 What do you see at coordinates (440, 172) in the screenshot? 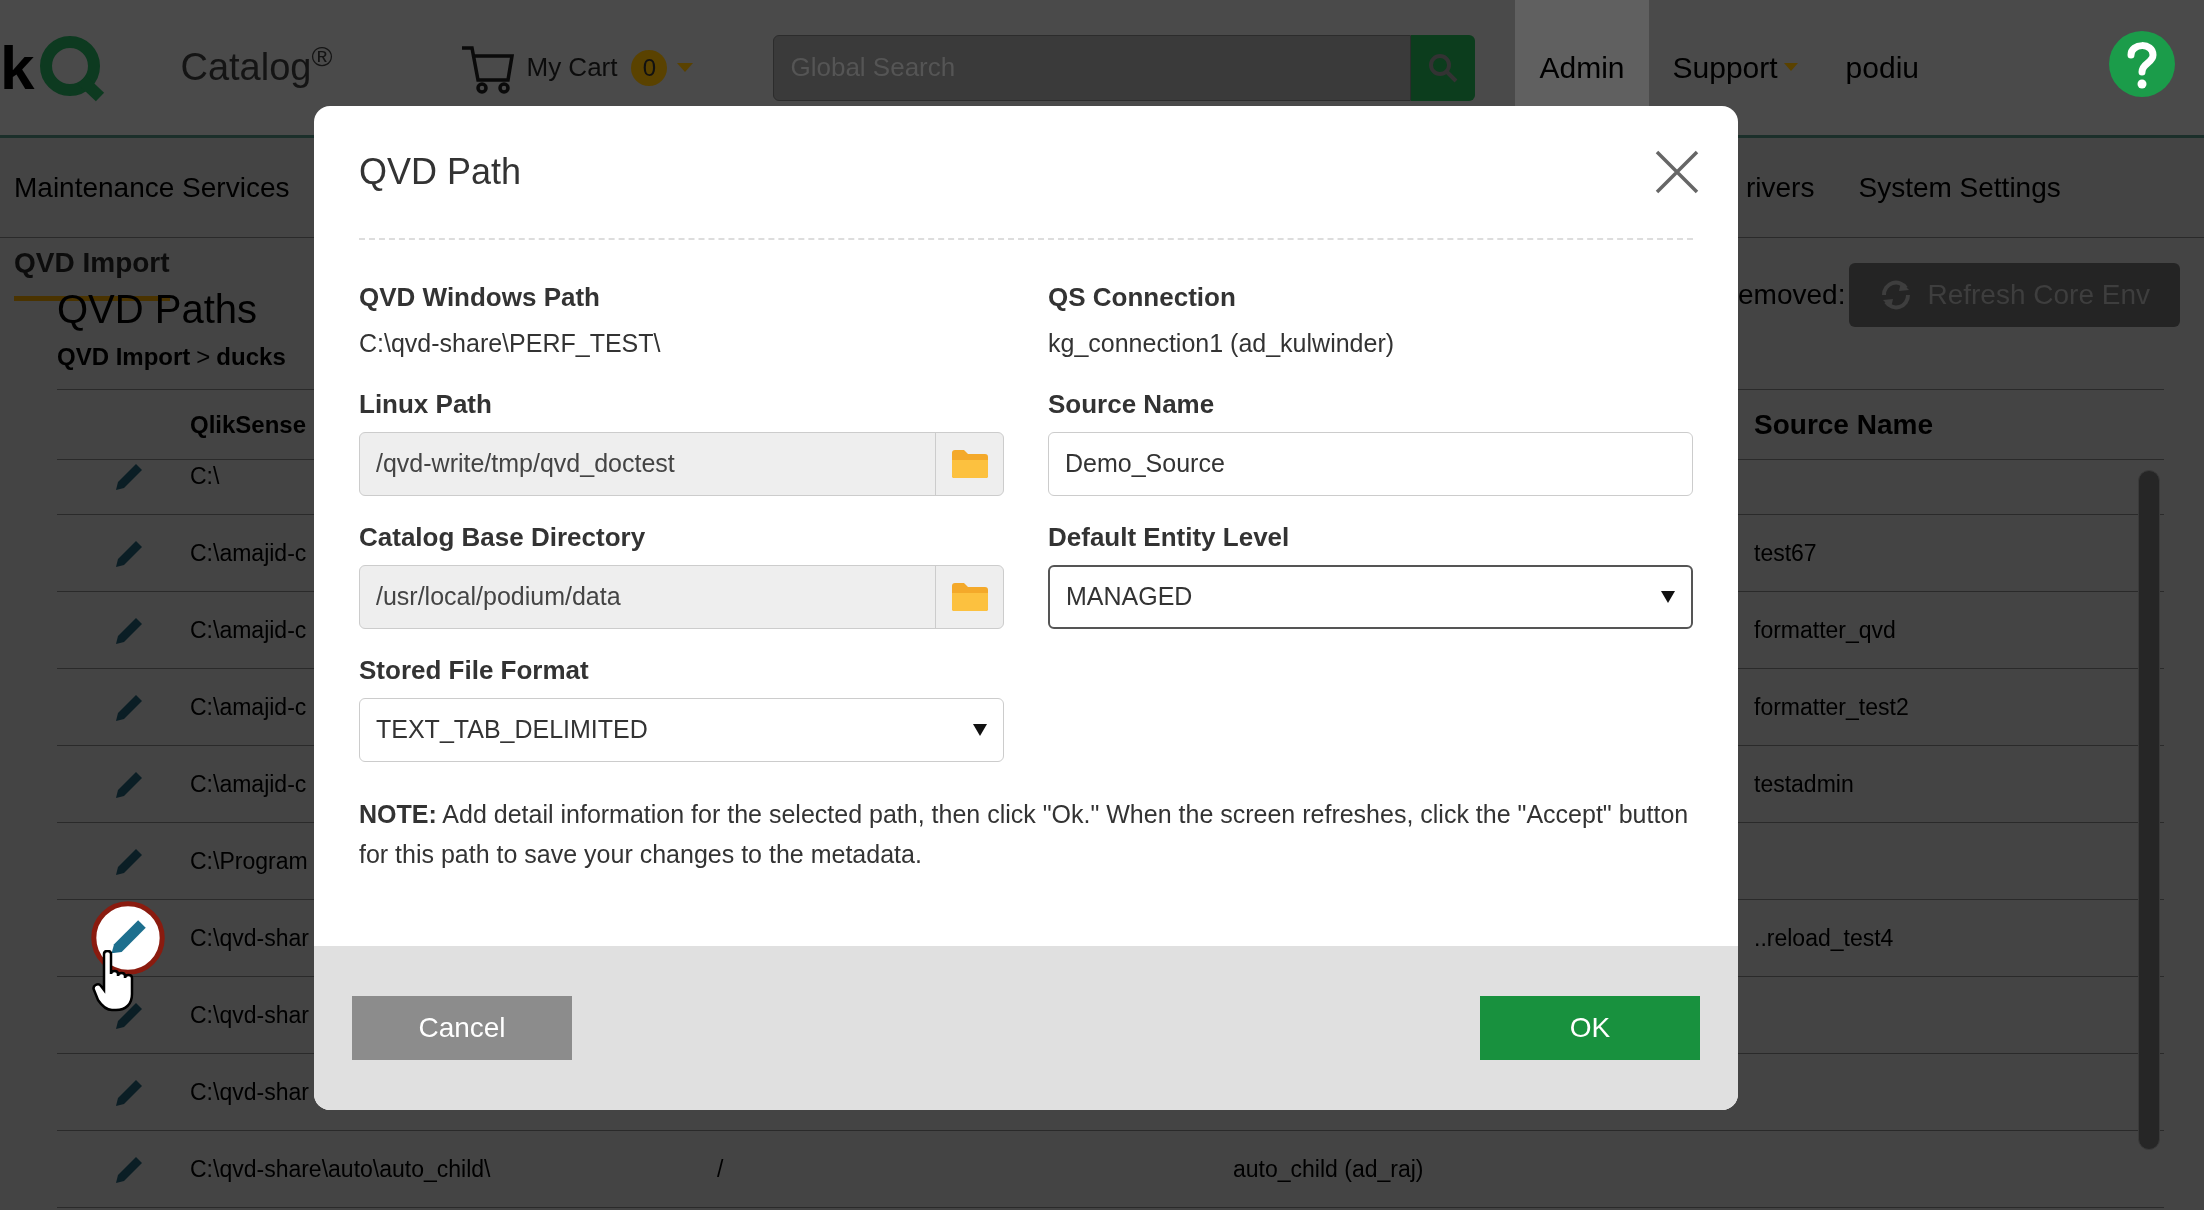
I see `dialog-title: QVD Path` at bounding box center [440, 172].